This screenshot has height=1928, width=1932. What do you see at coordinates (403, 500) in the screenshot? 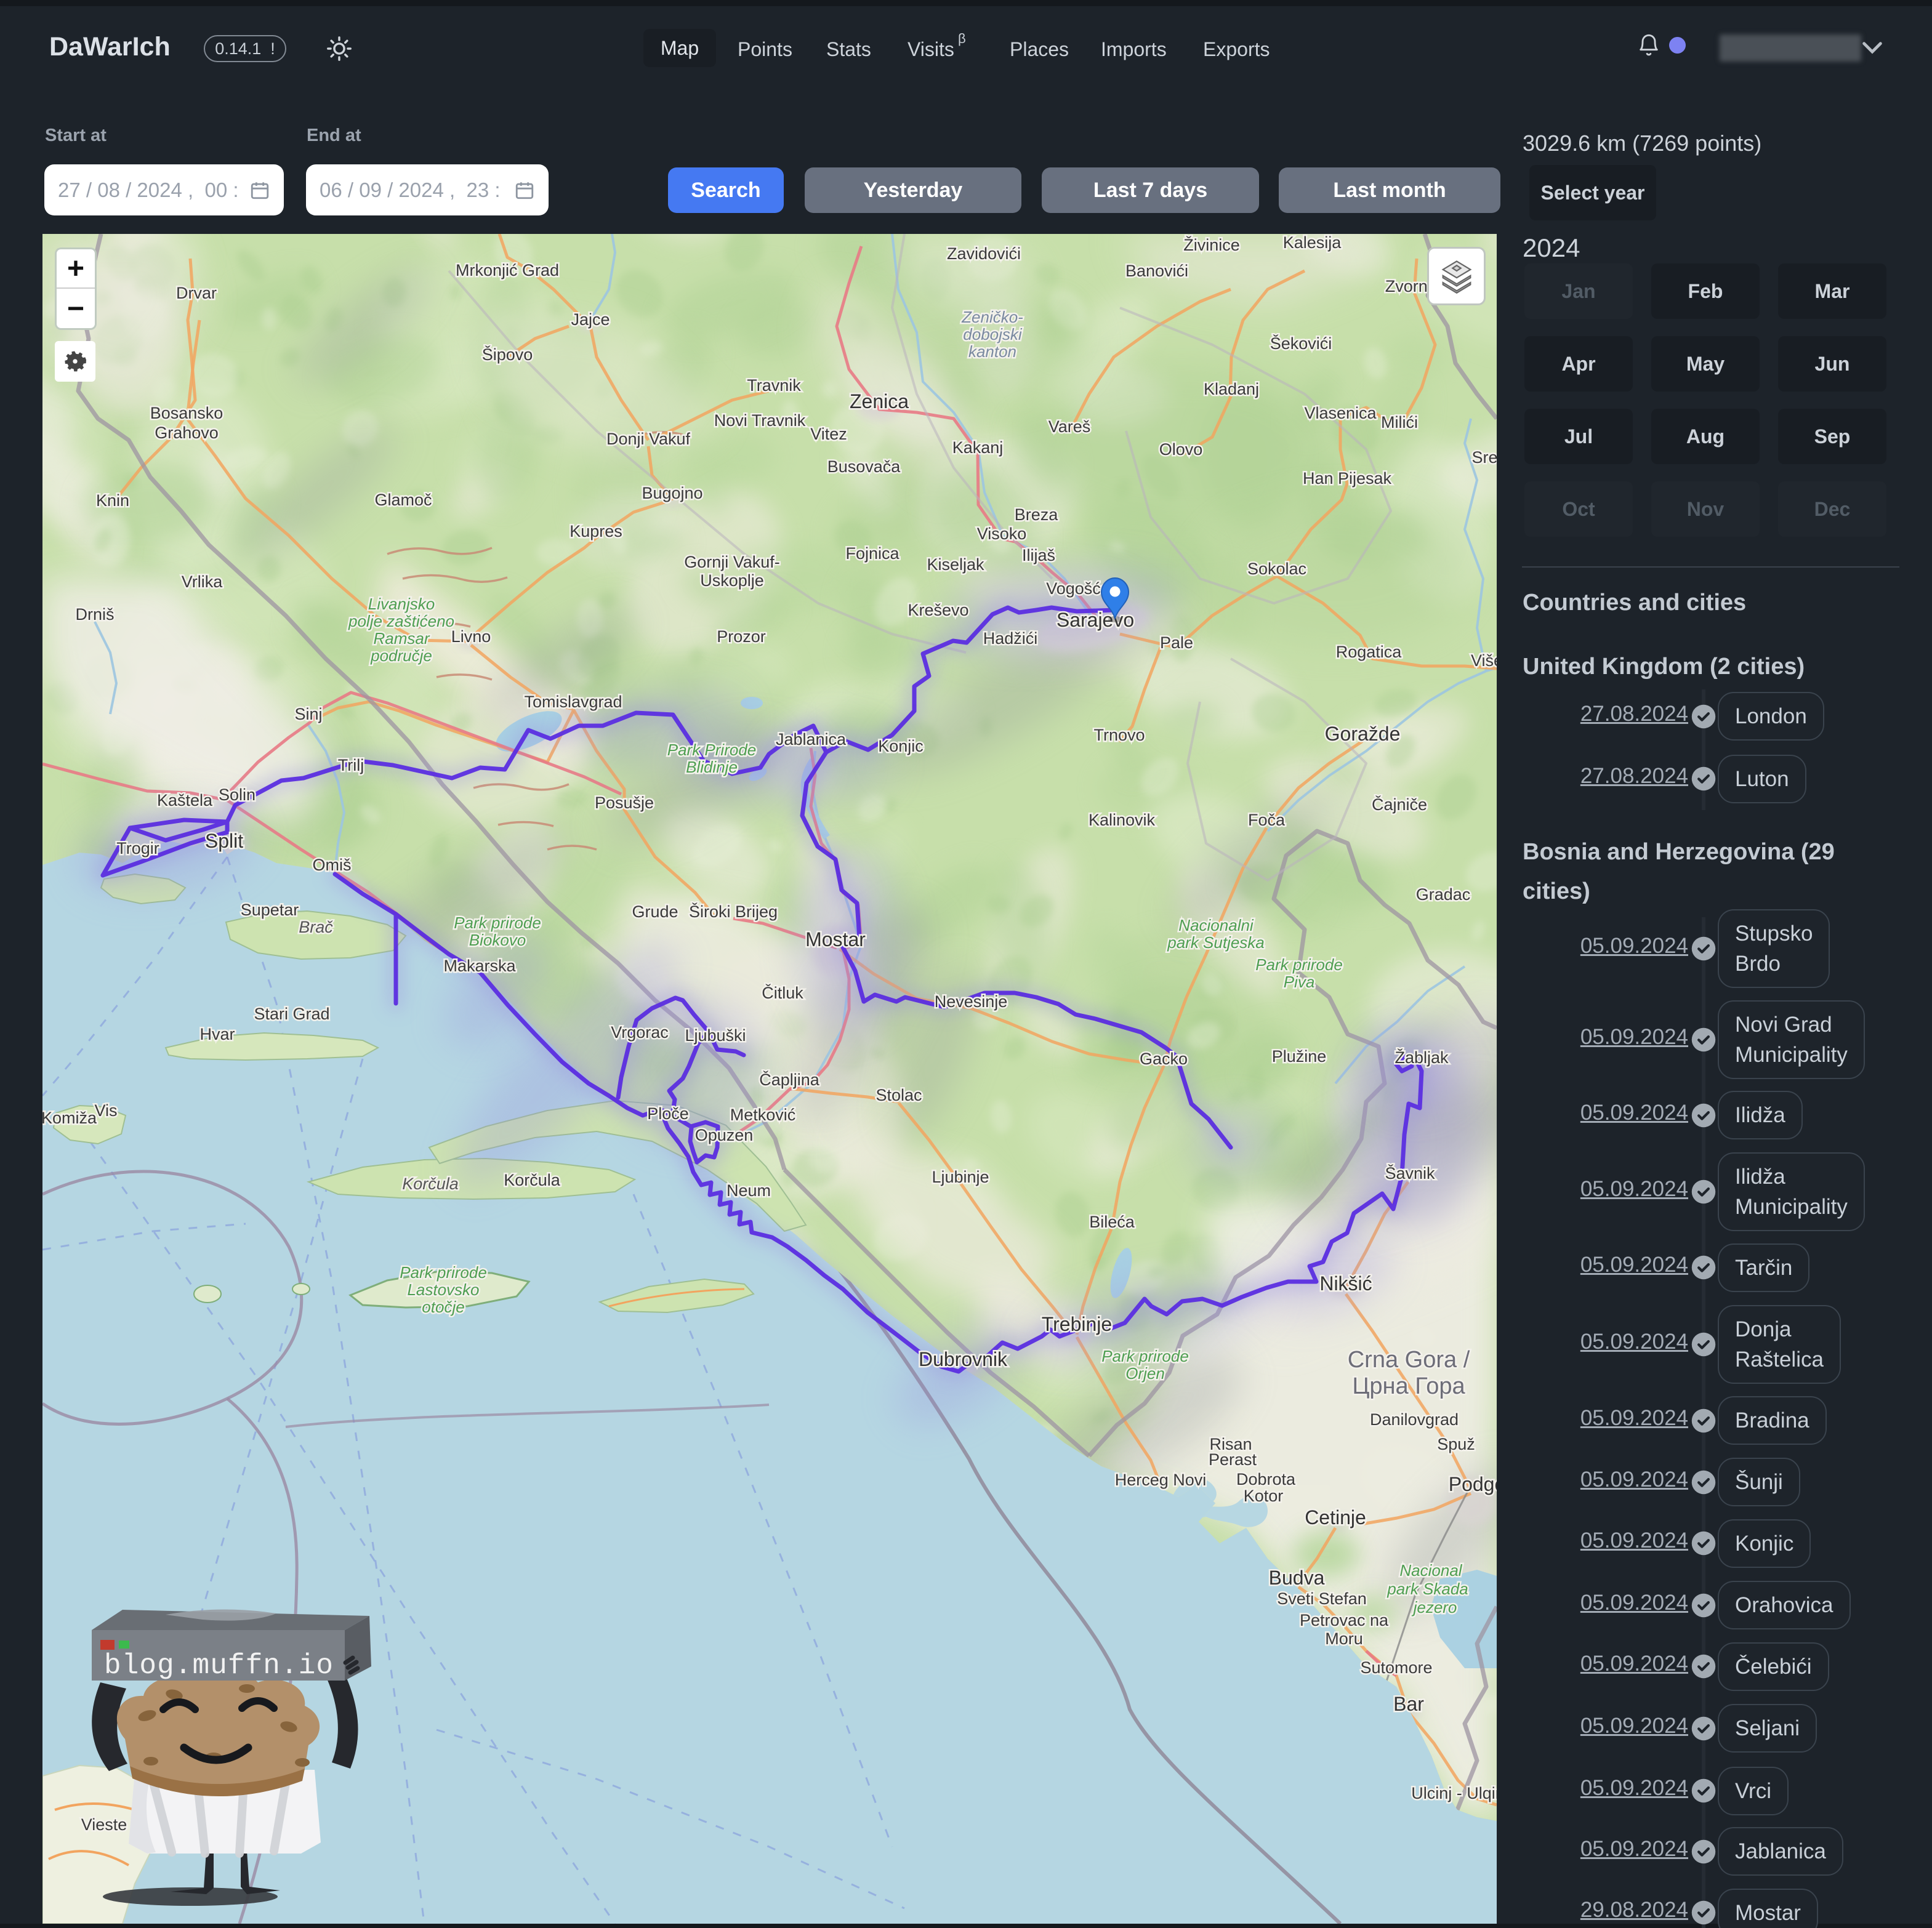
I see `svg-text: Glamoč` at bounding box center [403, 500].